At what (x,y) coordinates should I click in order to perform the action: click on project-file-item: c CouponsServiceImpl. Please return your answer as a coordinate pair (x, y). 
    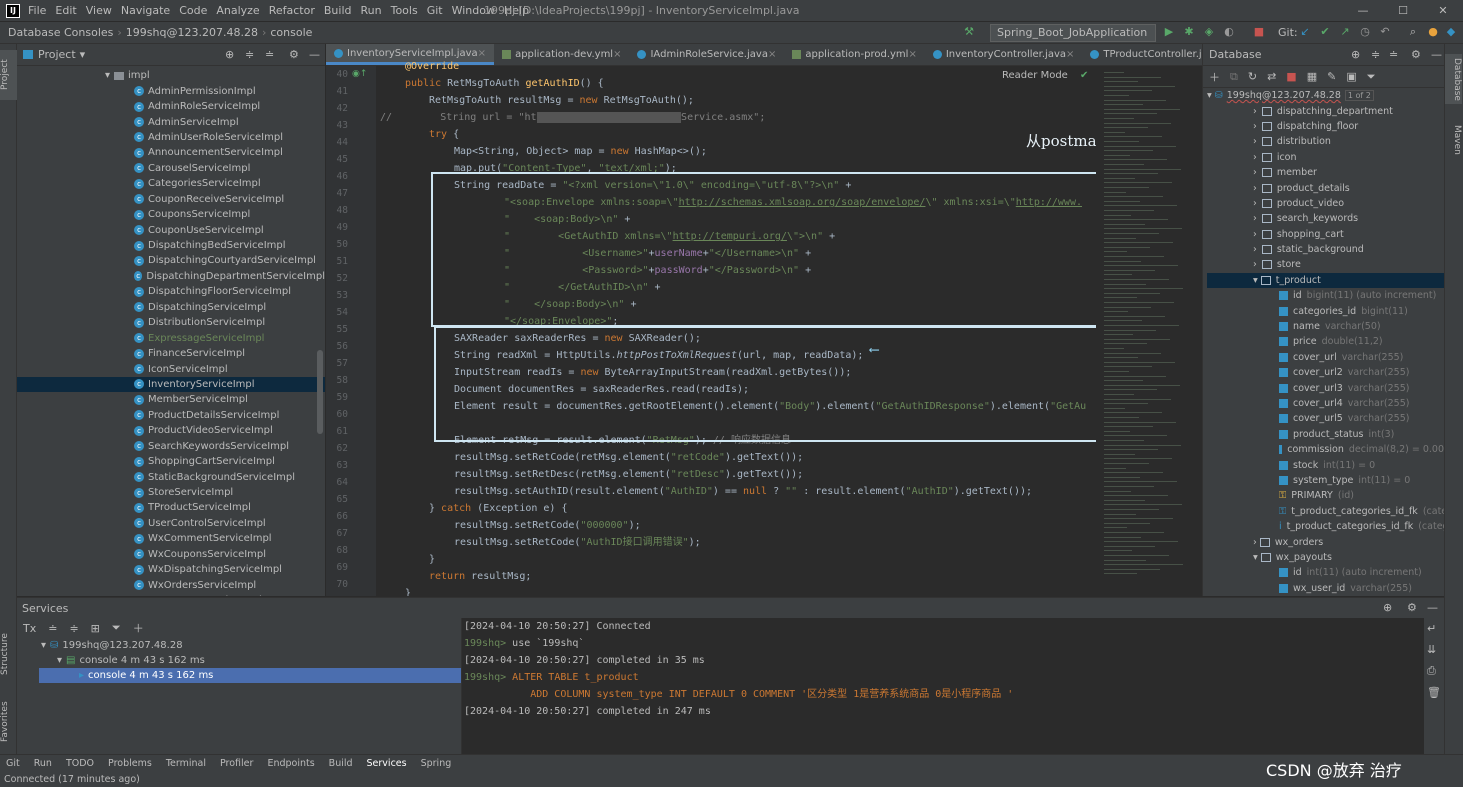
    Looking at the image, I should click on (171, 214).